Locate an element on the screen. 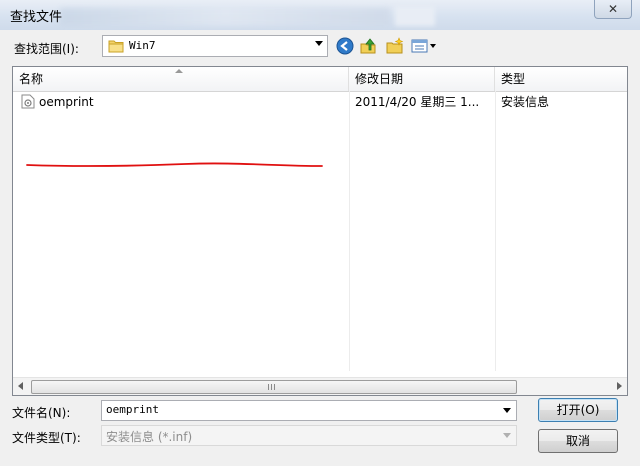  column-header-row: 名称 修改日期 类型 is located at coordinates (320, 79).